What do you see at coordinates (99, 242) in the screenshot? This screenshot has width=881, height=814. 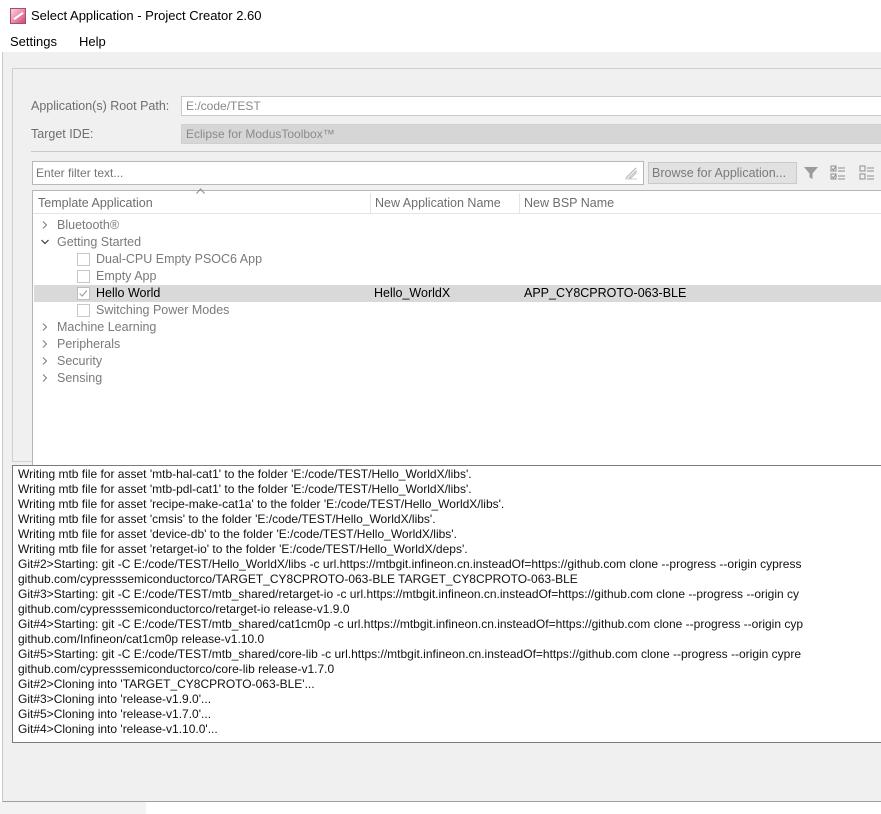 I see `tree-row-label: Getting Started` at bounding box center [99, 242].